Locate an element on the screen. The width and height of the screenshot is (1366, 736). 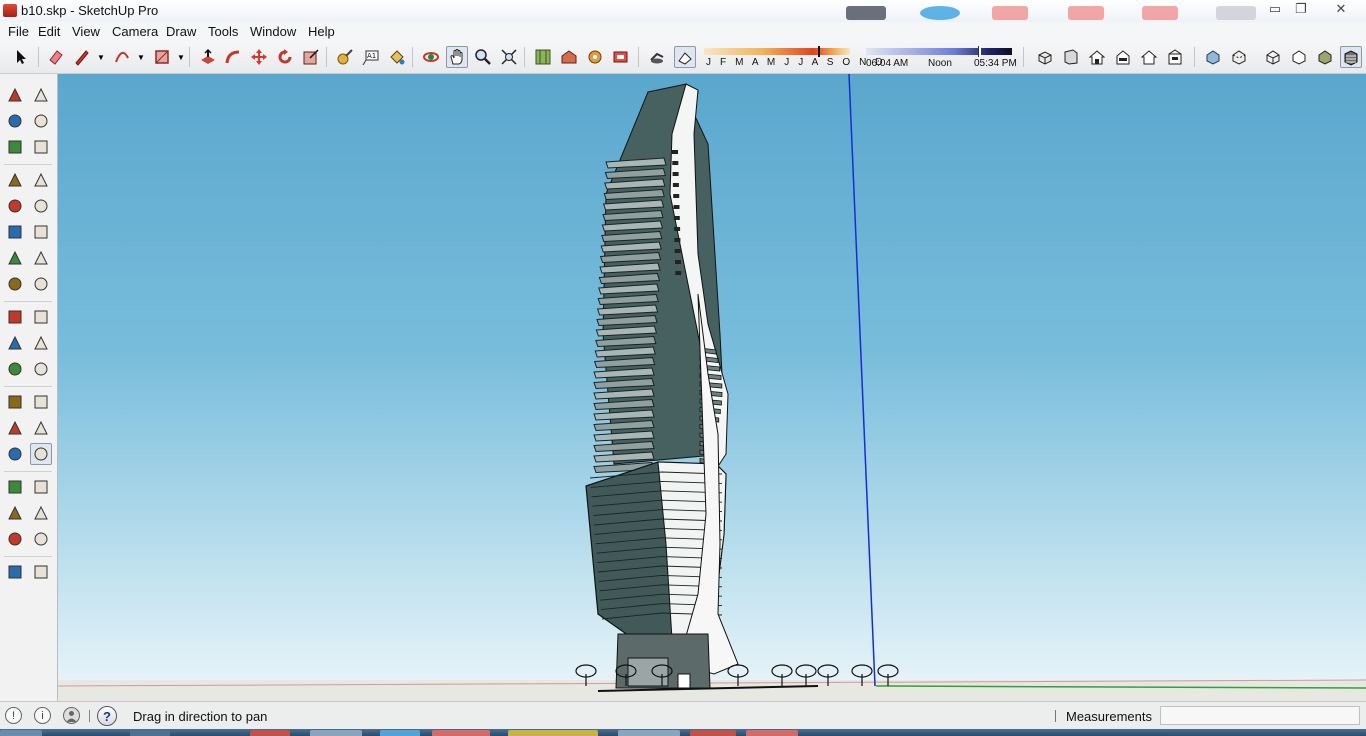
menu-help: Help is located at coordinates (321, 31).